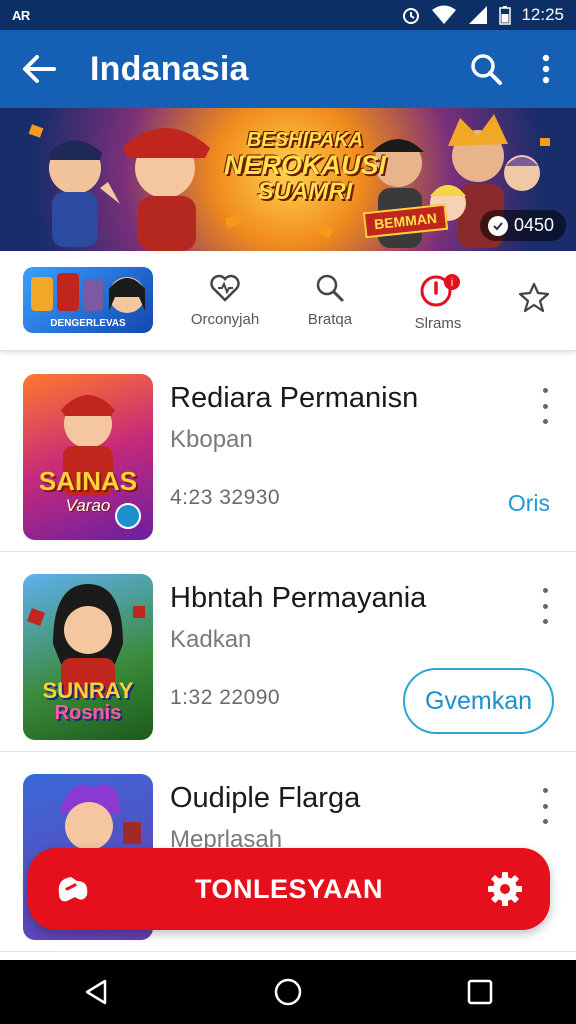  I want to click on game-icon-subtitle: Rosnis, so click(88, 713).